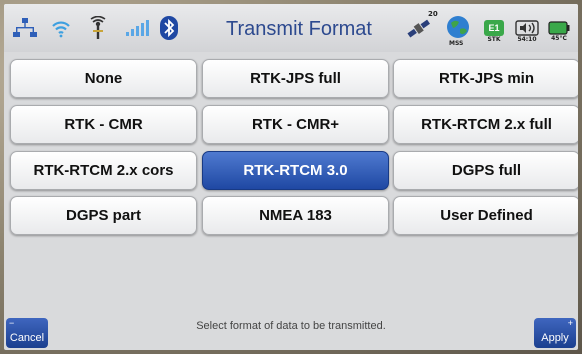 This screenshot has width=582, height=354. I want to click on antenna-label: MSS, so click(456, 43).